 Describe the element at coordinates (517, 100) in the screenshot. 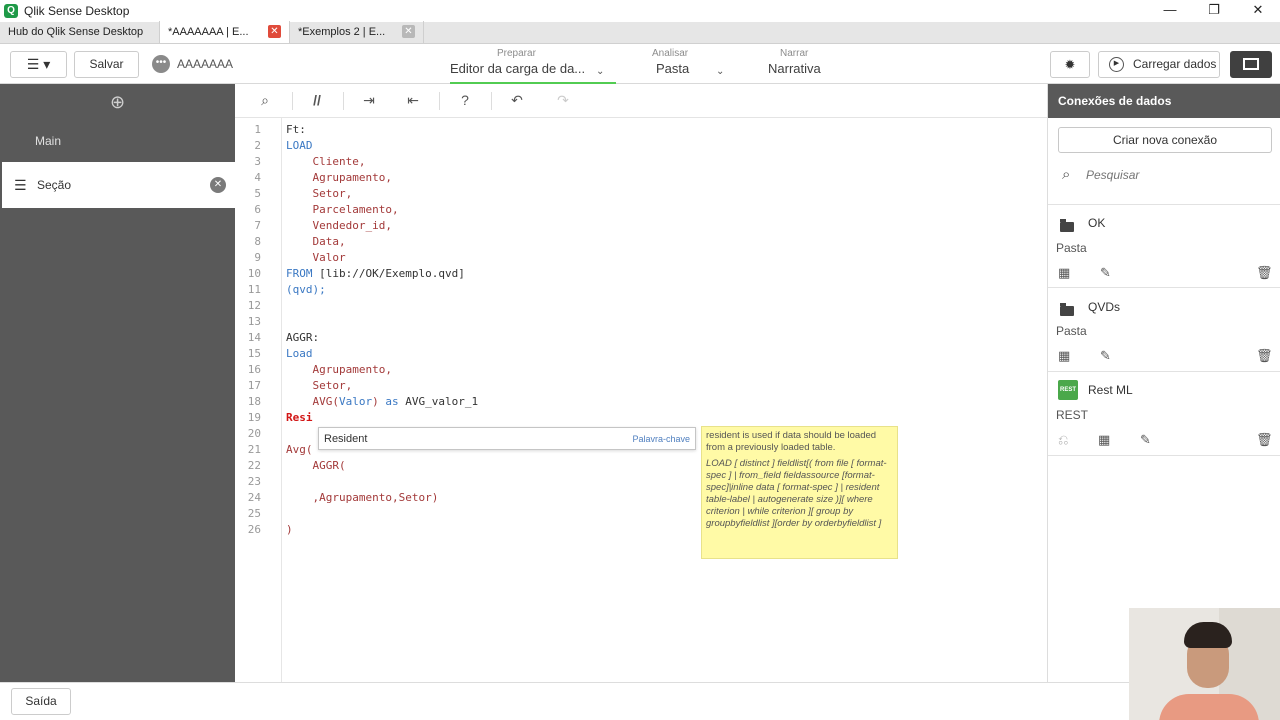

I see `undo-icon: ↶` at that location.